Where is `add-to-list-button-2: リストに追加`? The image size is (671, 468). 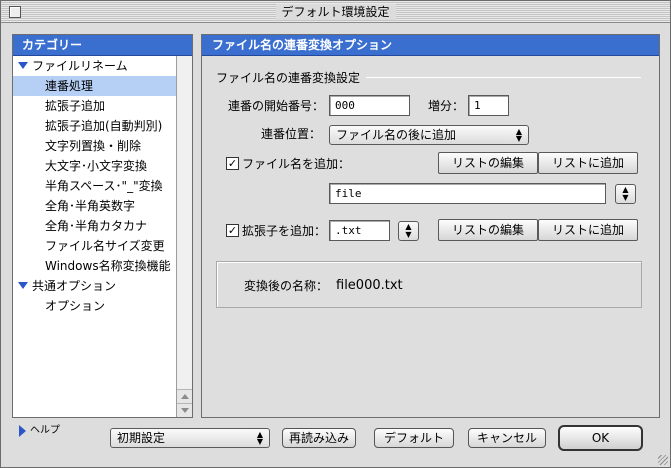
add-to-list-button-2: リストに追加 is located at coordinates (588, 230).